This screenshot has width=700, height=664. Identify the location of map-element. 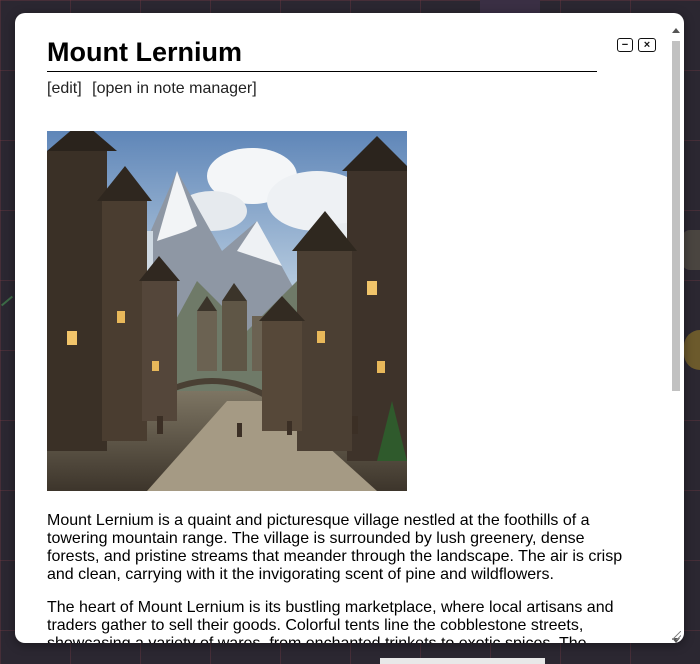
(462, 661).